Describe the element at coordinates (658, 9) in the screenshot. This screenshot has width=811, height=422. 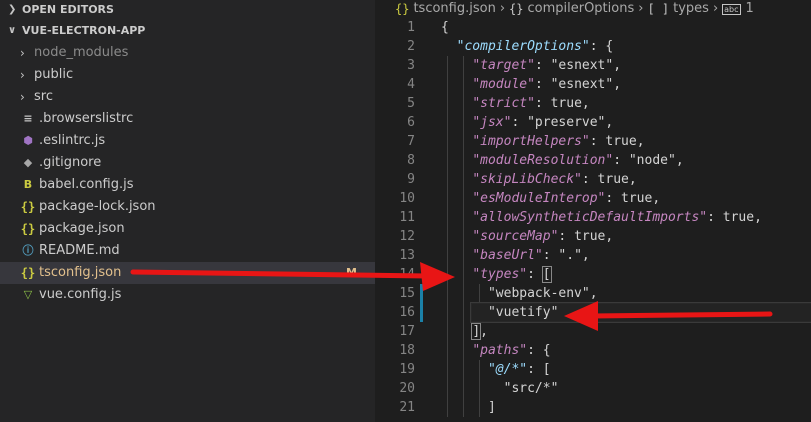
I see `array-brackets-icon: [ ]` at that location.